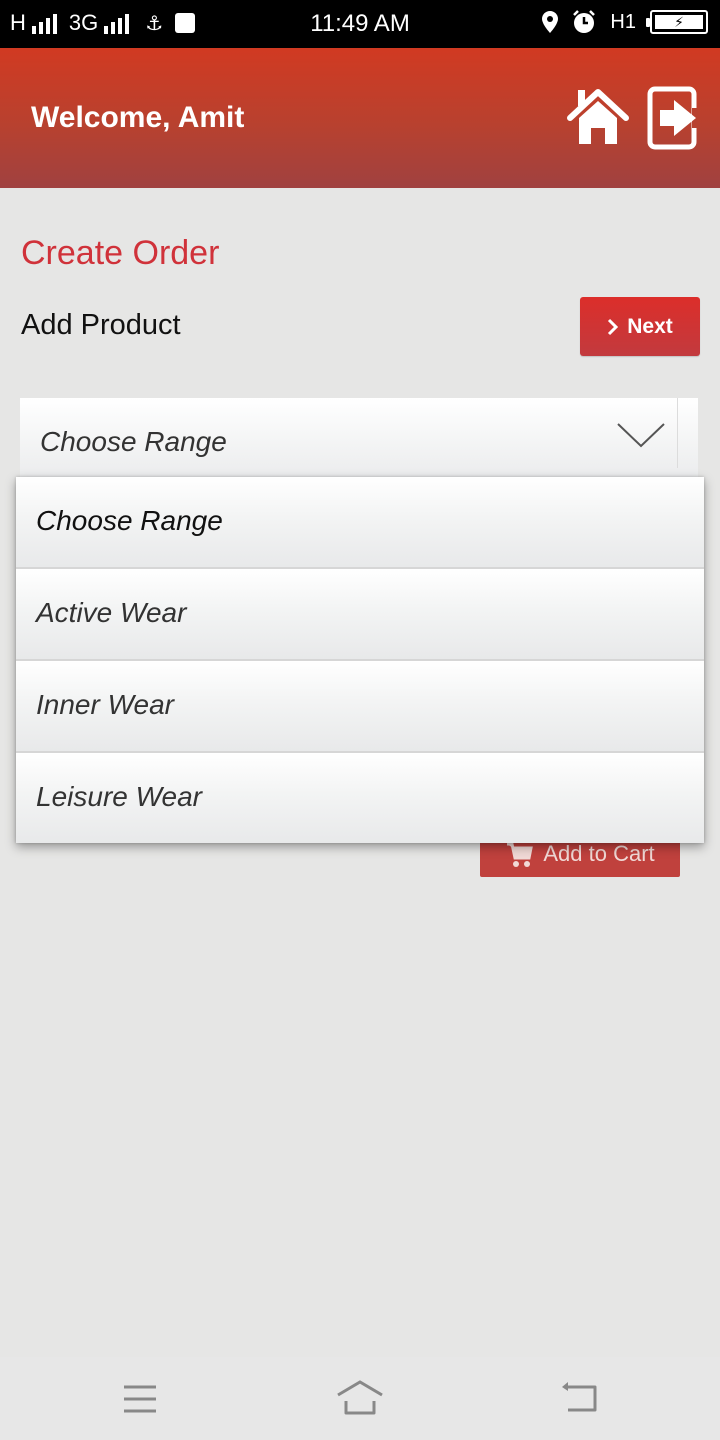 The image size is (720, 1440). What do you see at coordinates (580, 1399) in the screenshot?
I see `back-icon` at bounding box center [580, 1399].